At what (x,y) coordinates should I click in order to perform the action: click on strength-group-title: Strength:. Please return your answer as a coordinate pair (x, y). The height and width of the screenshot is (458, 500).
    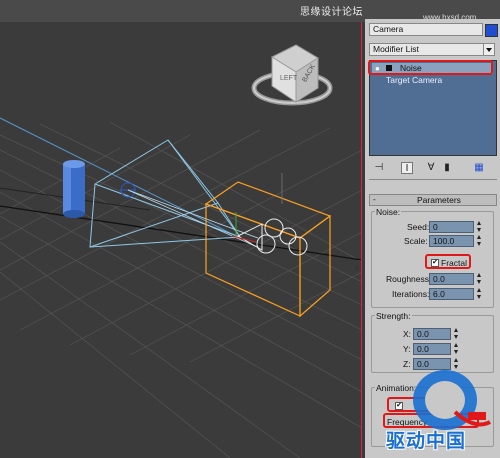
    Looking at the image, I should click on (393, 316).